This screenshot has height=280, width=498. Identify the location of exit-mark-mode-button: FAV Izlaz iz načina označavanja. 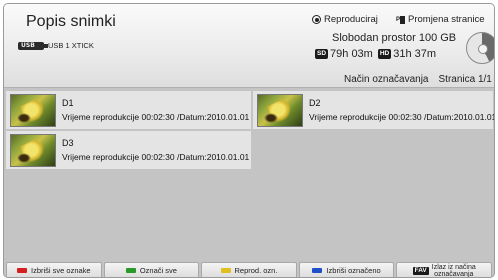
(444, 270).